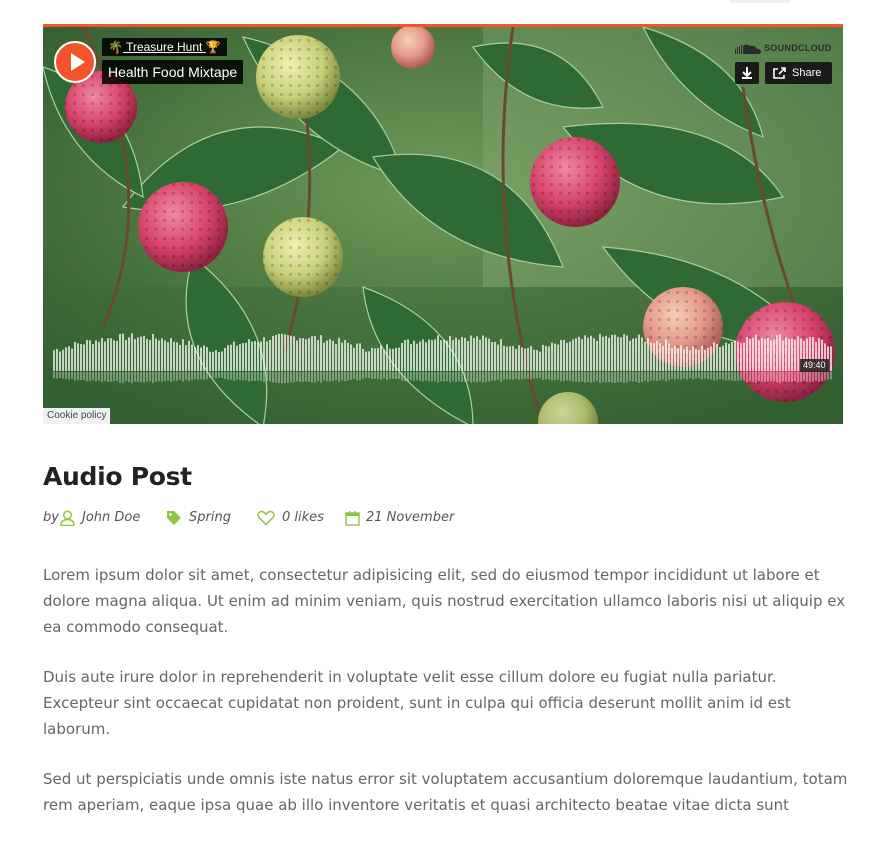 The image size is (890, 842). I want to click on by-label: by, so click(51, 517).